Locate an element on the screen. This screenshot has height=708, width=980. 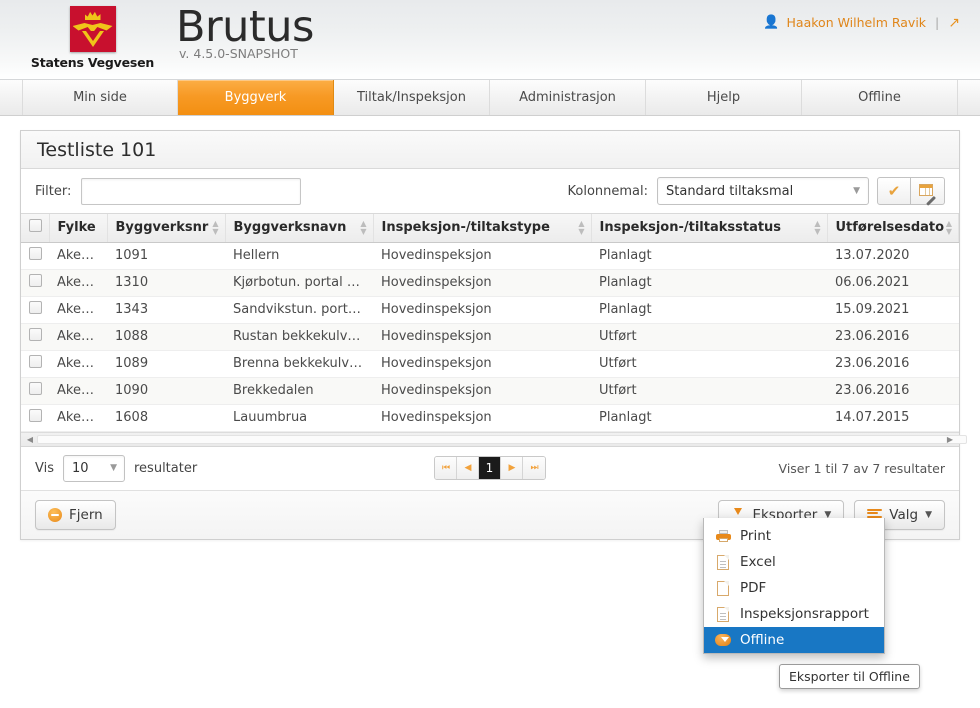
scroll-right-icon: ▶ is located at coordinates (950, 439).